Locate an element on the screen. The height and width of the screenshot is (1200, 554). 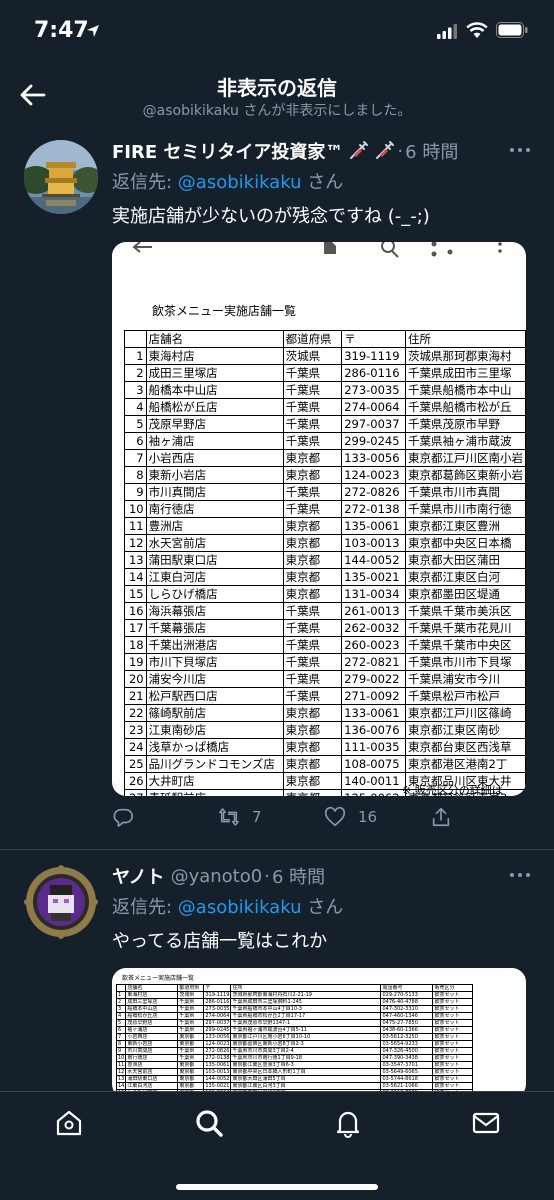
reply-icon is located at coordinates (123, 817).